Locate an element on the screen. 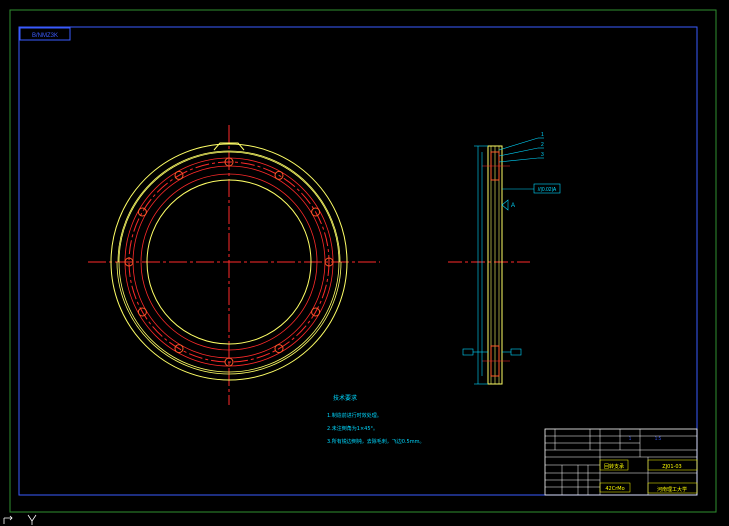  leader-label-2: 2 is located at coordinates (542, 145).